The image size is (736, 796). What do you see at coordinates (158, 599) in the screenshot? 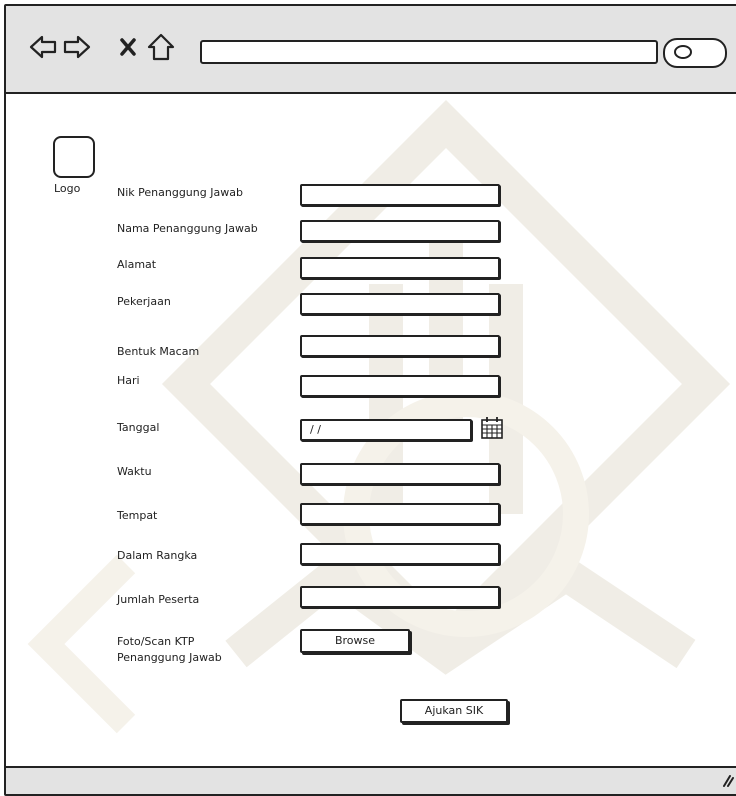
I see `jumlah-peserta-label: Jumlah Peserta` at bounding box center [158, 599].